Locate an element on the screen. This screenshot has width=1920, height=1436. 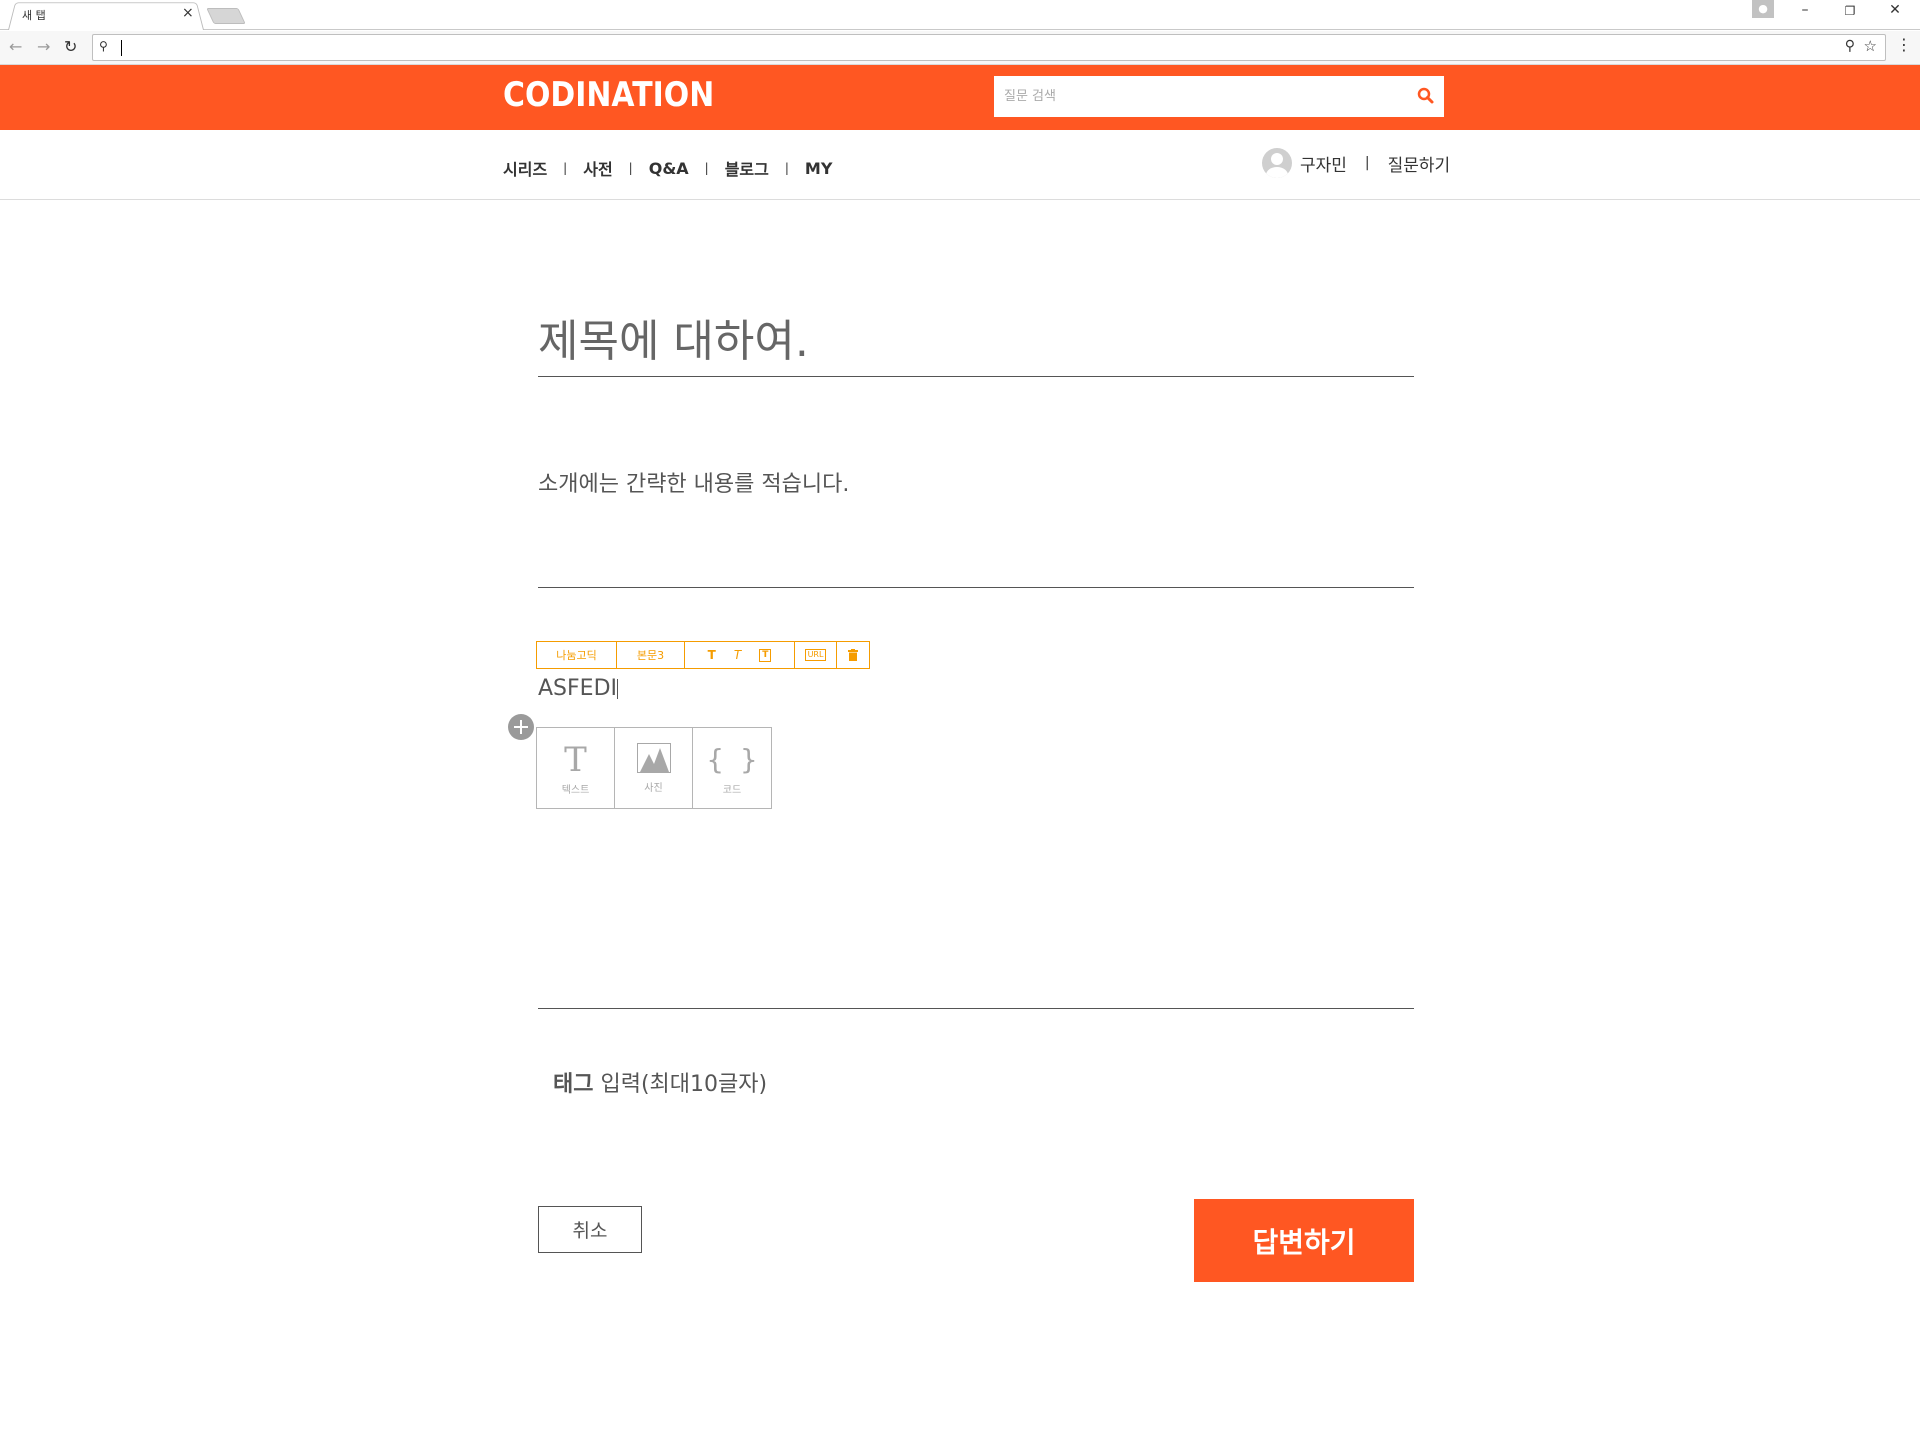
trash-icon is located at coordinates (853, 655).